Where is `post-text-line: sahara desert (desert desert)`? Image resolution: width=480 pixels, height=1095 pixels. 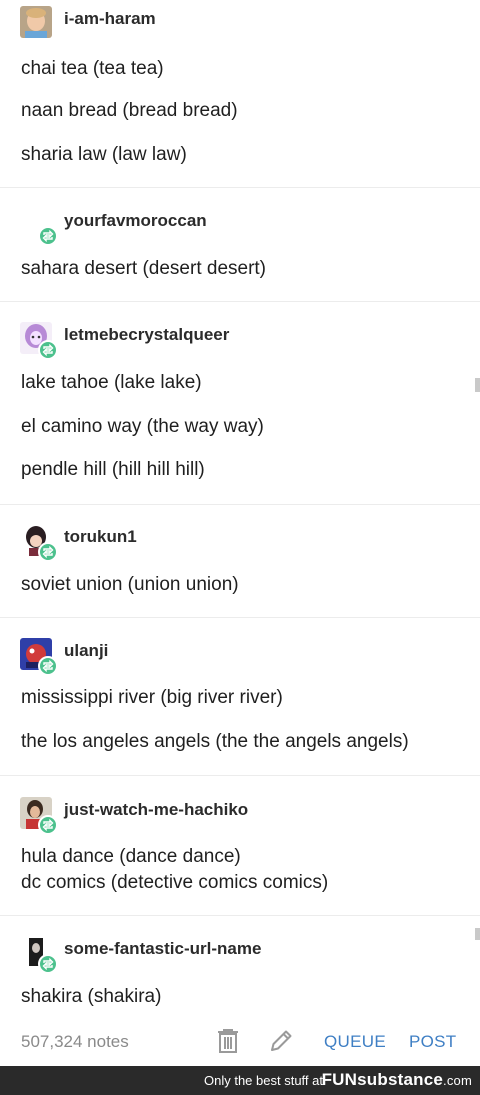 post-text-line: sahara desert (desert desert) is located at coordinates (144, 268).